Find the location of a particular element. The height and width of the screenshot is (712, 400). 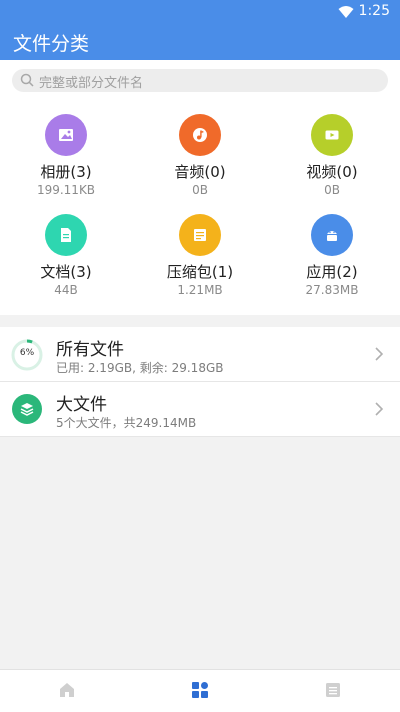

search-icon is located at coordinates (27, 80).